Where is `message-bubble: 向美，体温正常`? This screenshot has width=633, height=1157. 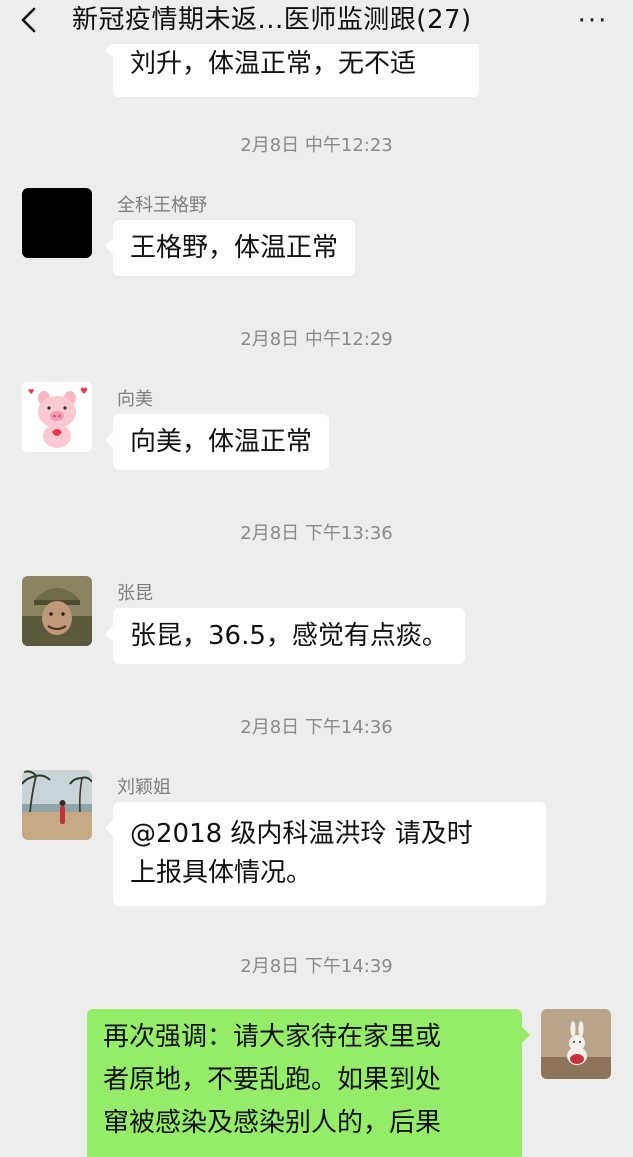
message-bubble: 向美，体温正常 is located at coordinates (217, 442).